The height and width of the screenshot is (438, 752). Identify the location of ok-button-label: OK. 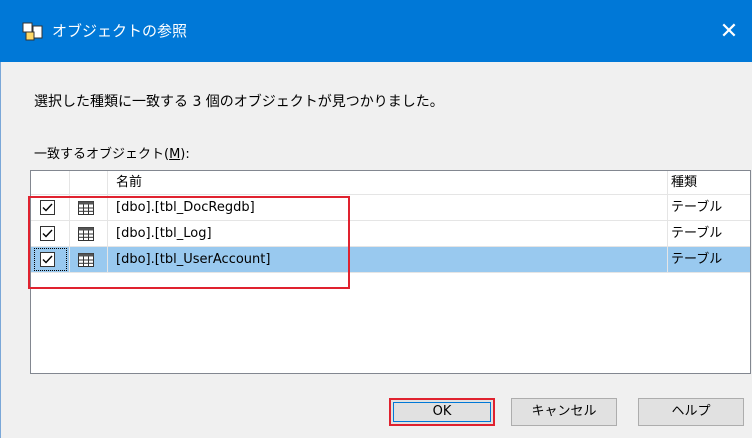
(442, 411).